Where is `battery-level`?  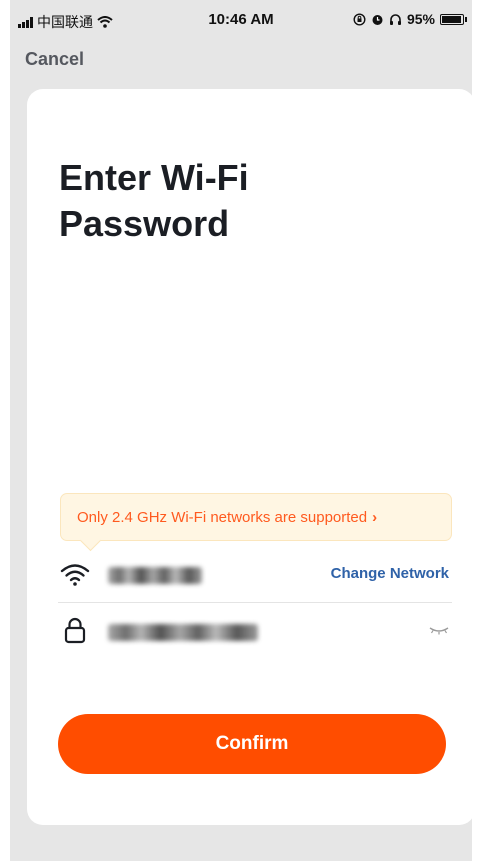
battery-level is located at coordinates (451, 19).